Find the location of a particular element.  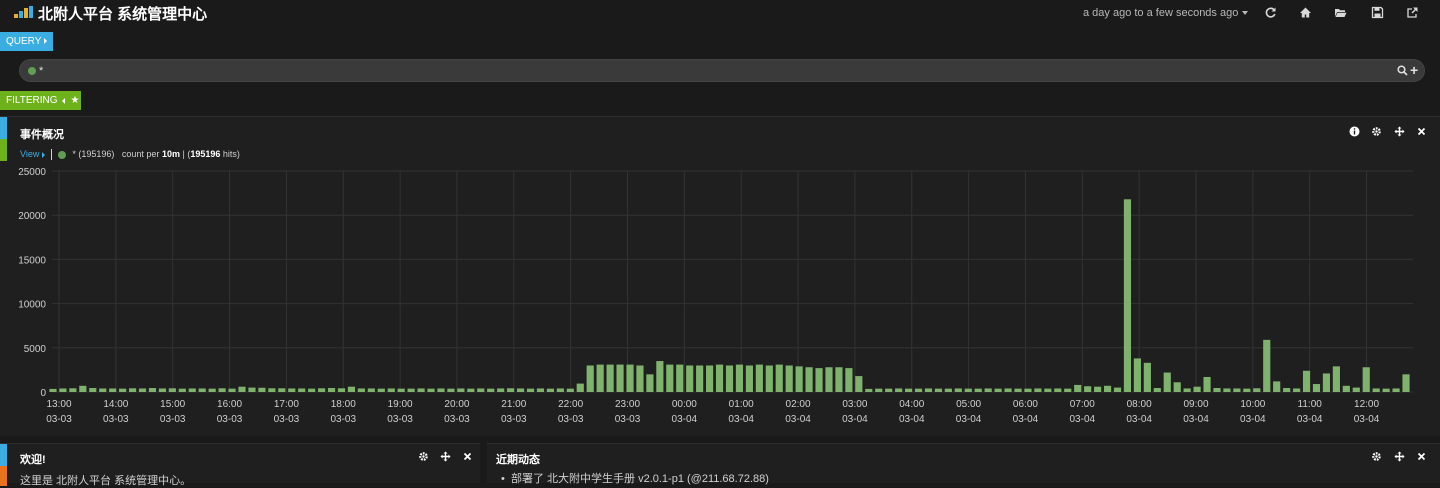

query-input is located at coordinates (709, 70).